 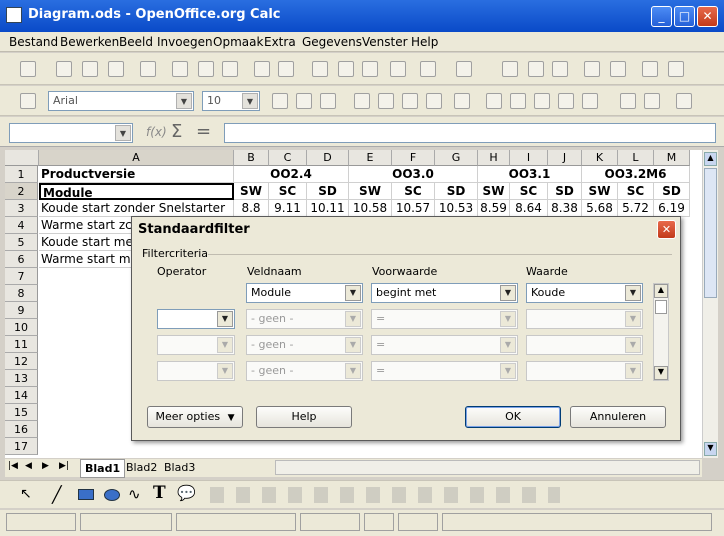 I want to click on row-header: 2, so click(x=21, y=191).